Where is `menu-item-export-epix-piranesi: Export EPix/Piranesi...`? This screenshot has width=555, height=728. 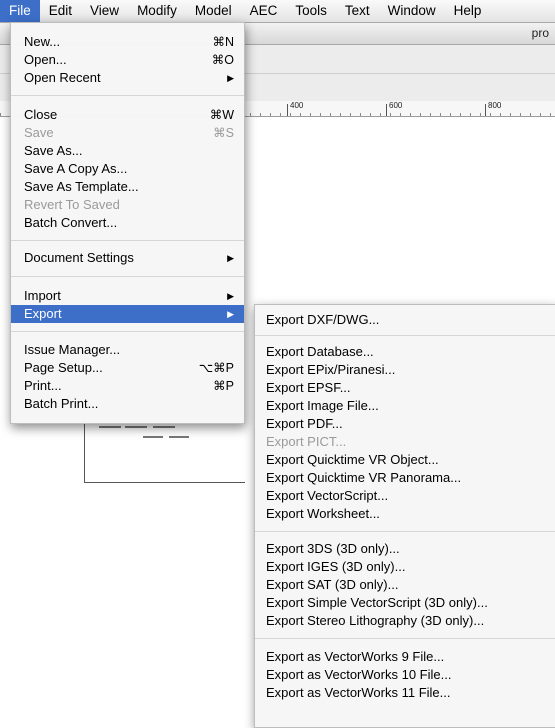
menu-item-export-epix-piranesi: Export EPix/Piranesi... is located at coordinates (405, 370).